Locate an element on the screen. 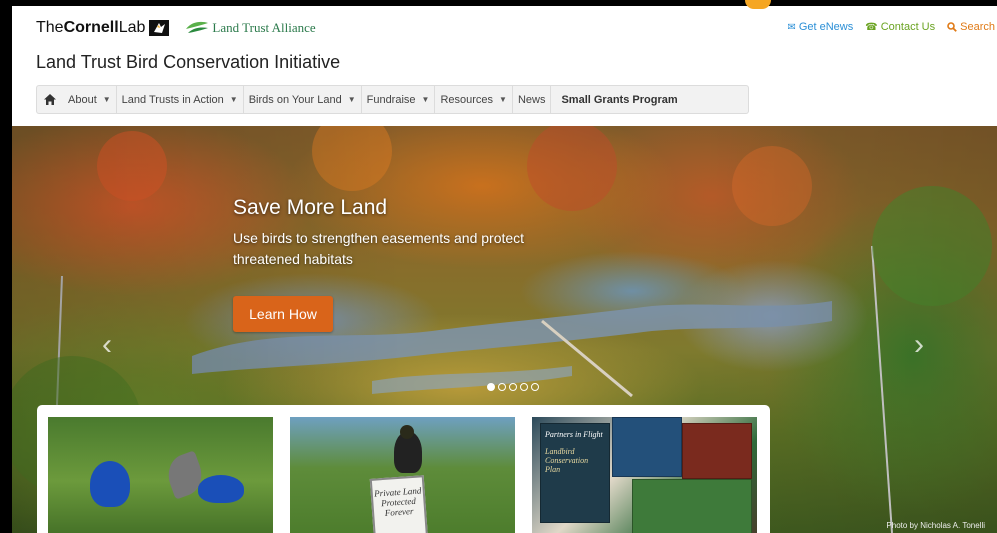 The width and height of the screenshot is (997, 533). carousel-next-arrow-icon: › is located at coordinates (919, 345).